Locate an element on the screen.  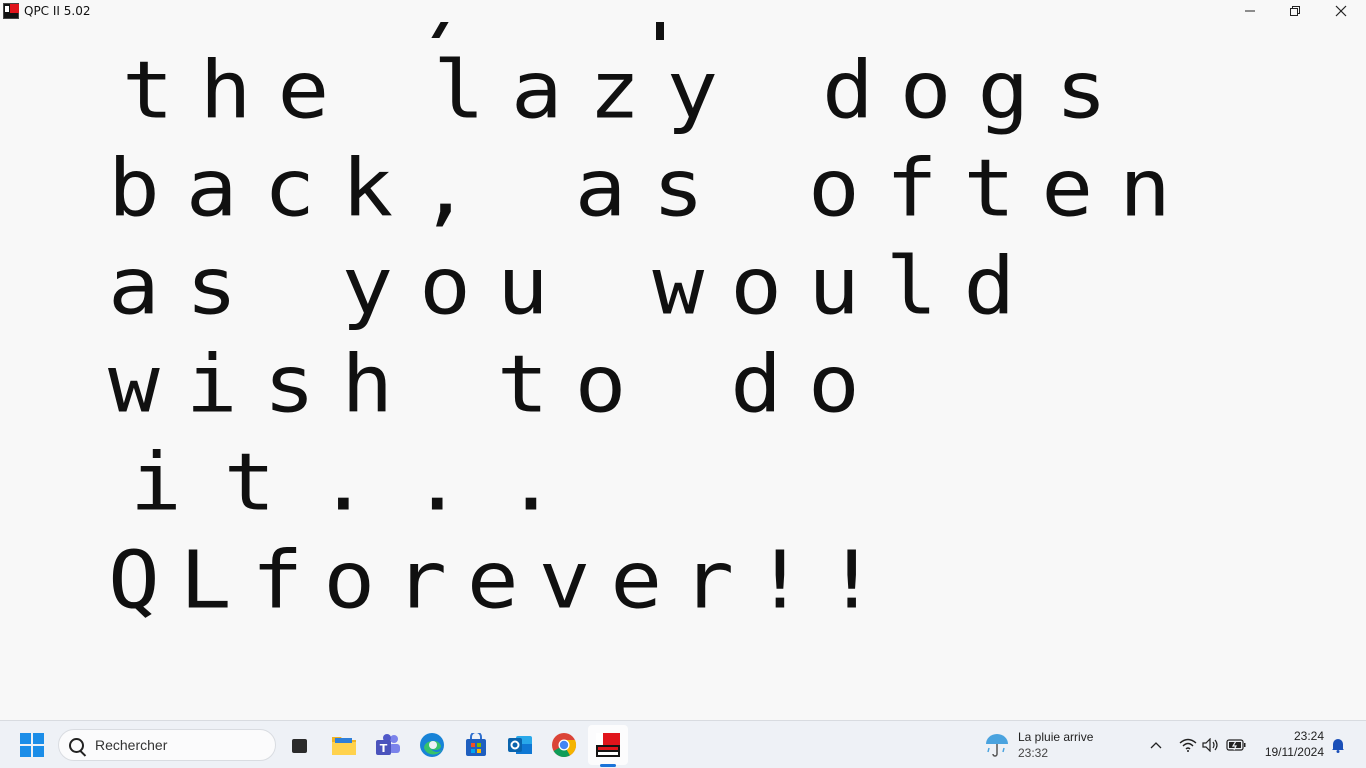
outlook-icon is located at coordinates (520, 745).